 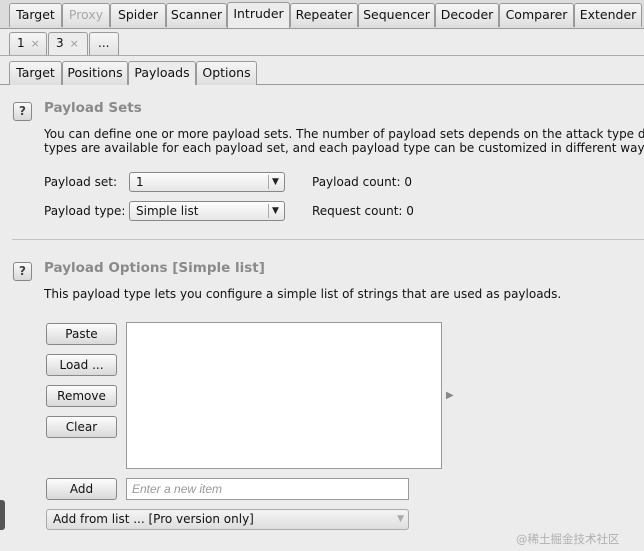 What do you see at coordinates (93, 108) in the screenshot?
I see `payload-sets-title: Payload Sets` at bounding box center [93, 108].